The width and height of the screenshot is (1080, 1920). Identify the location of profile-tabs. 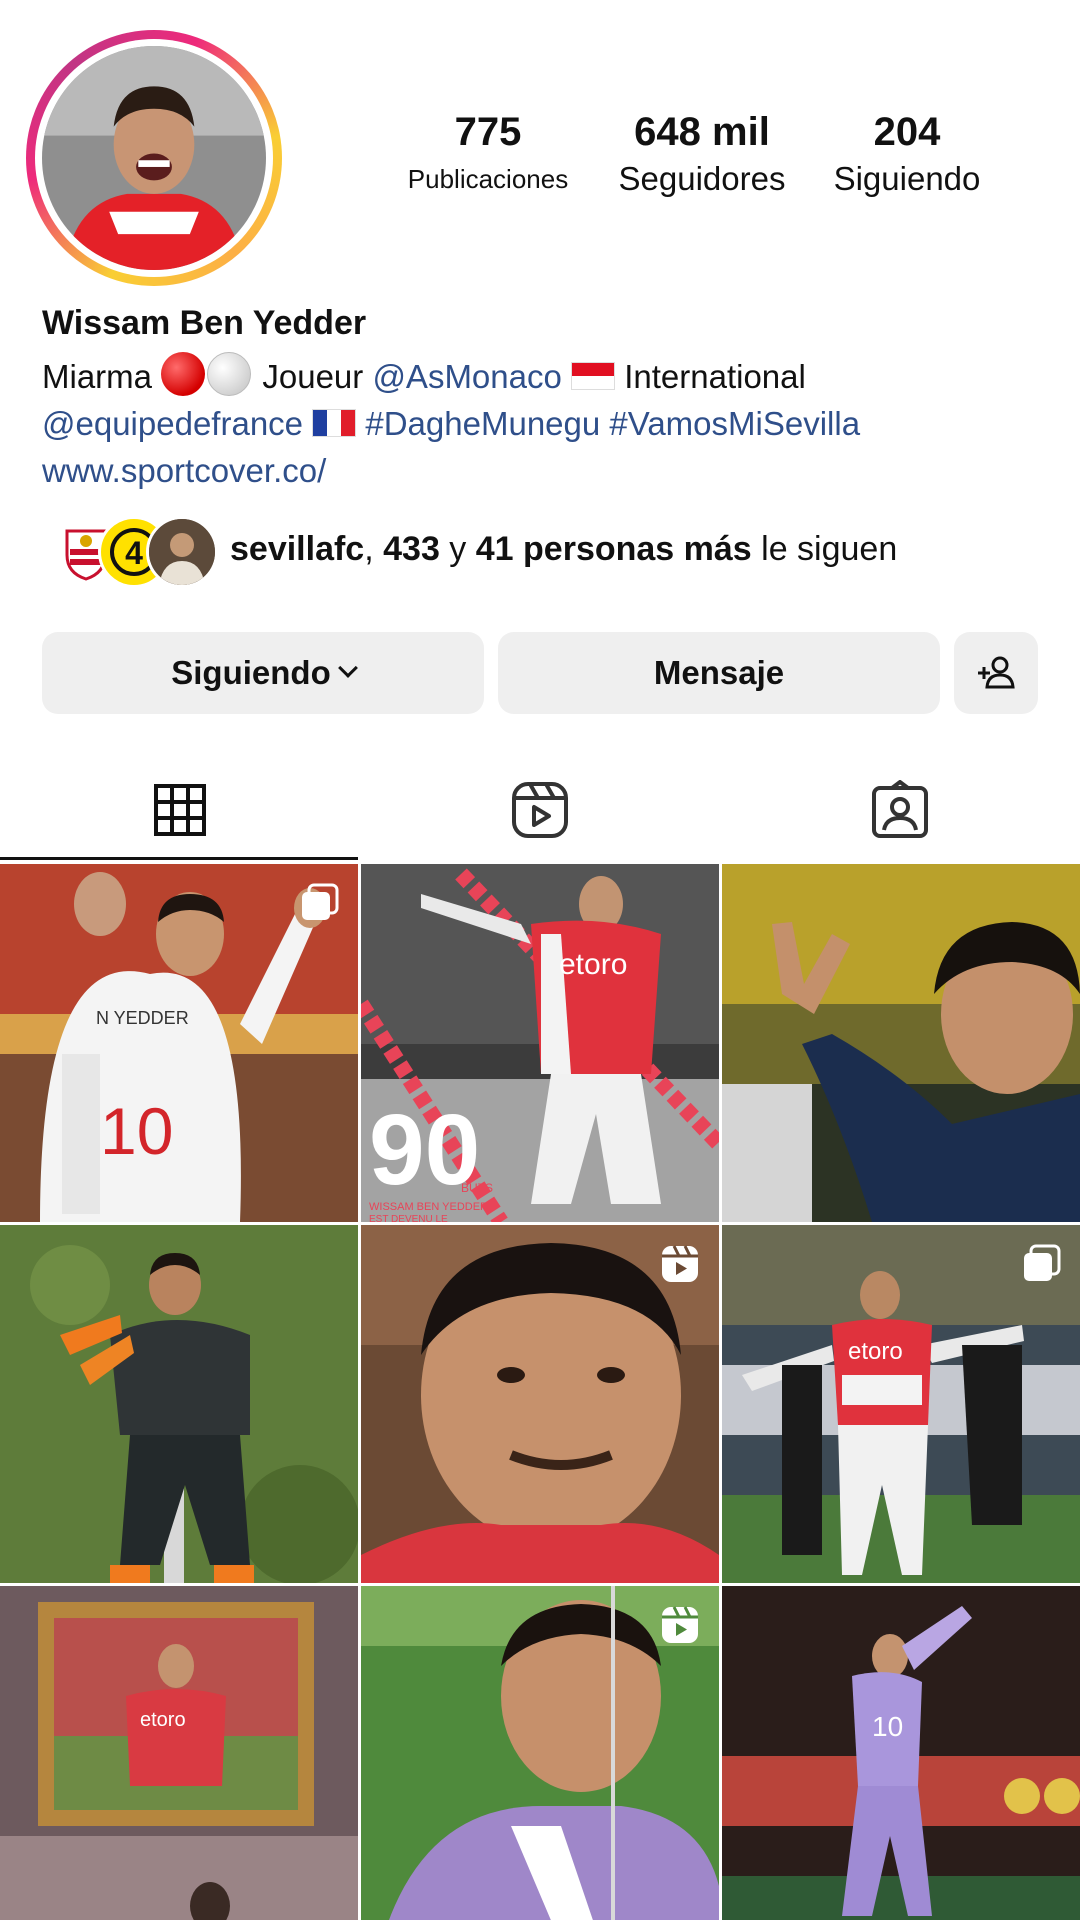
(540, 810).